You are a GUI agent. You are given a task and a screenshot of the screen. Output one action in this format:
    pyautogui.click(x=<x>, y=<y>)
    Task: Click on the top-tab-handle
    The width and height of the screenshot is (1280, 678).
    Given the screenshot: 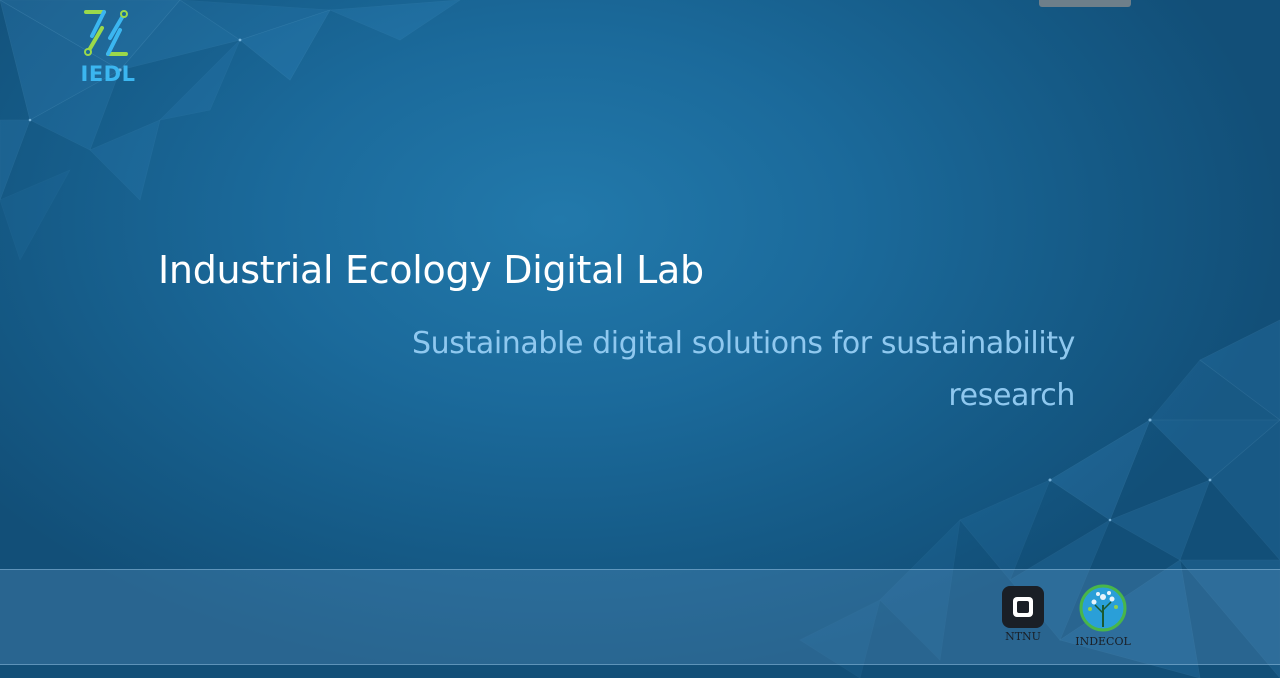 What is the action you would take?
    pyautogui.click(x=1085, y=3)
    